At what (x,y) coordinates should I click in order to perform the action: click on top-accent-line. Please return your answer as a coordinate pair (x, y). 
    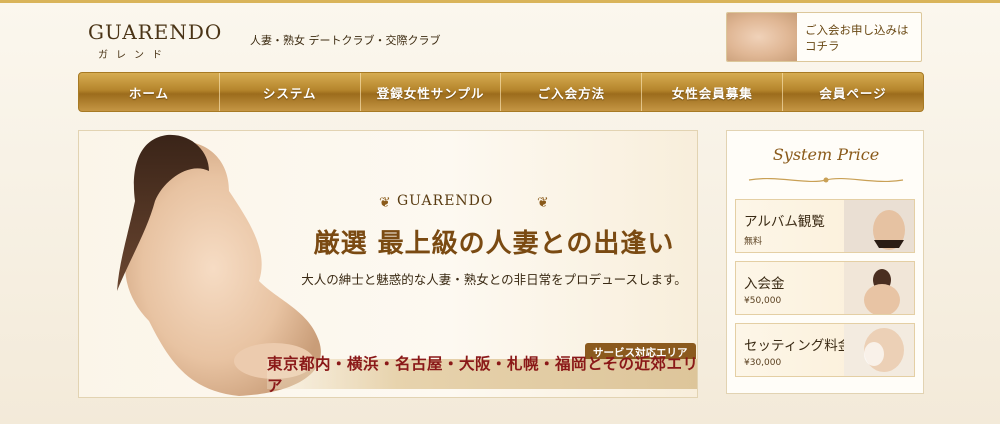
    Looking at the image, I should click on (500, 1).